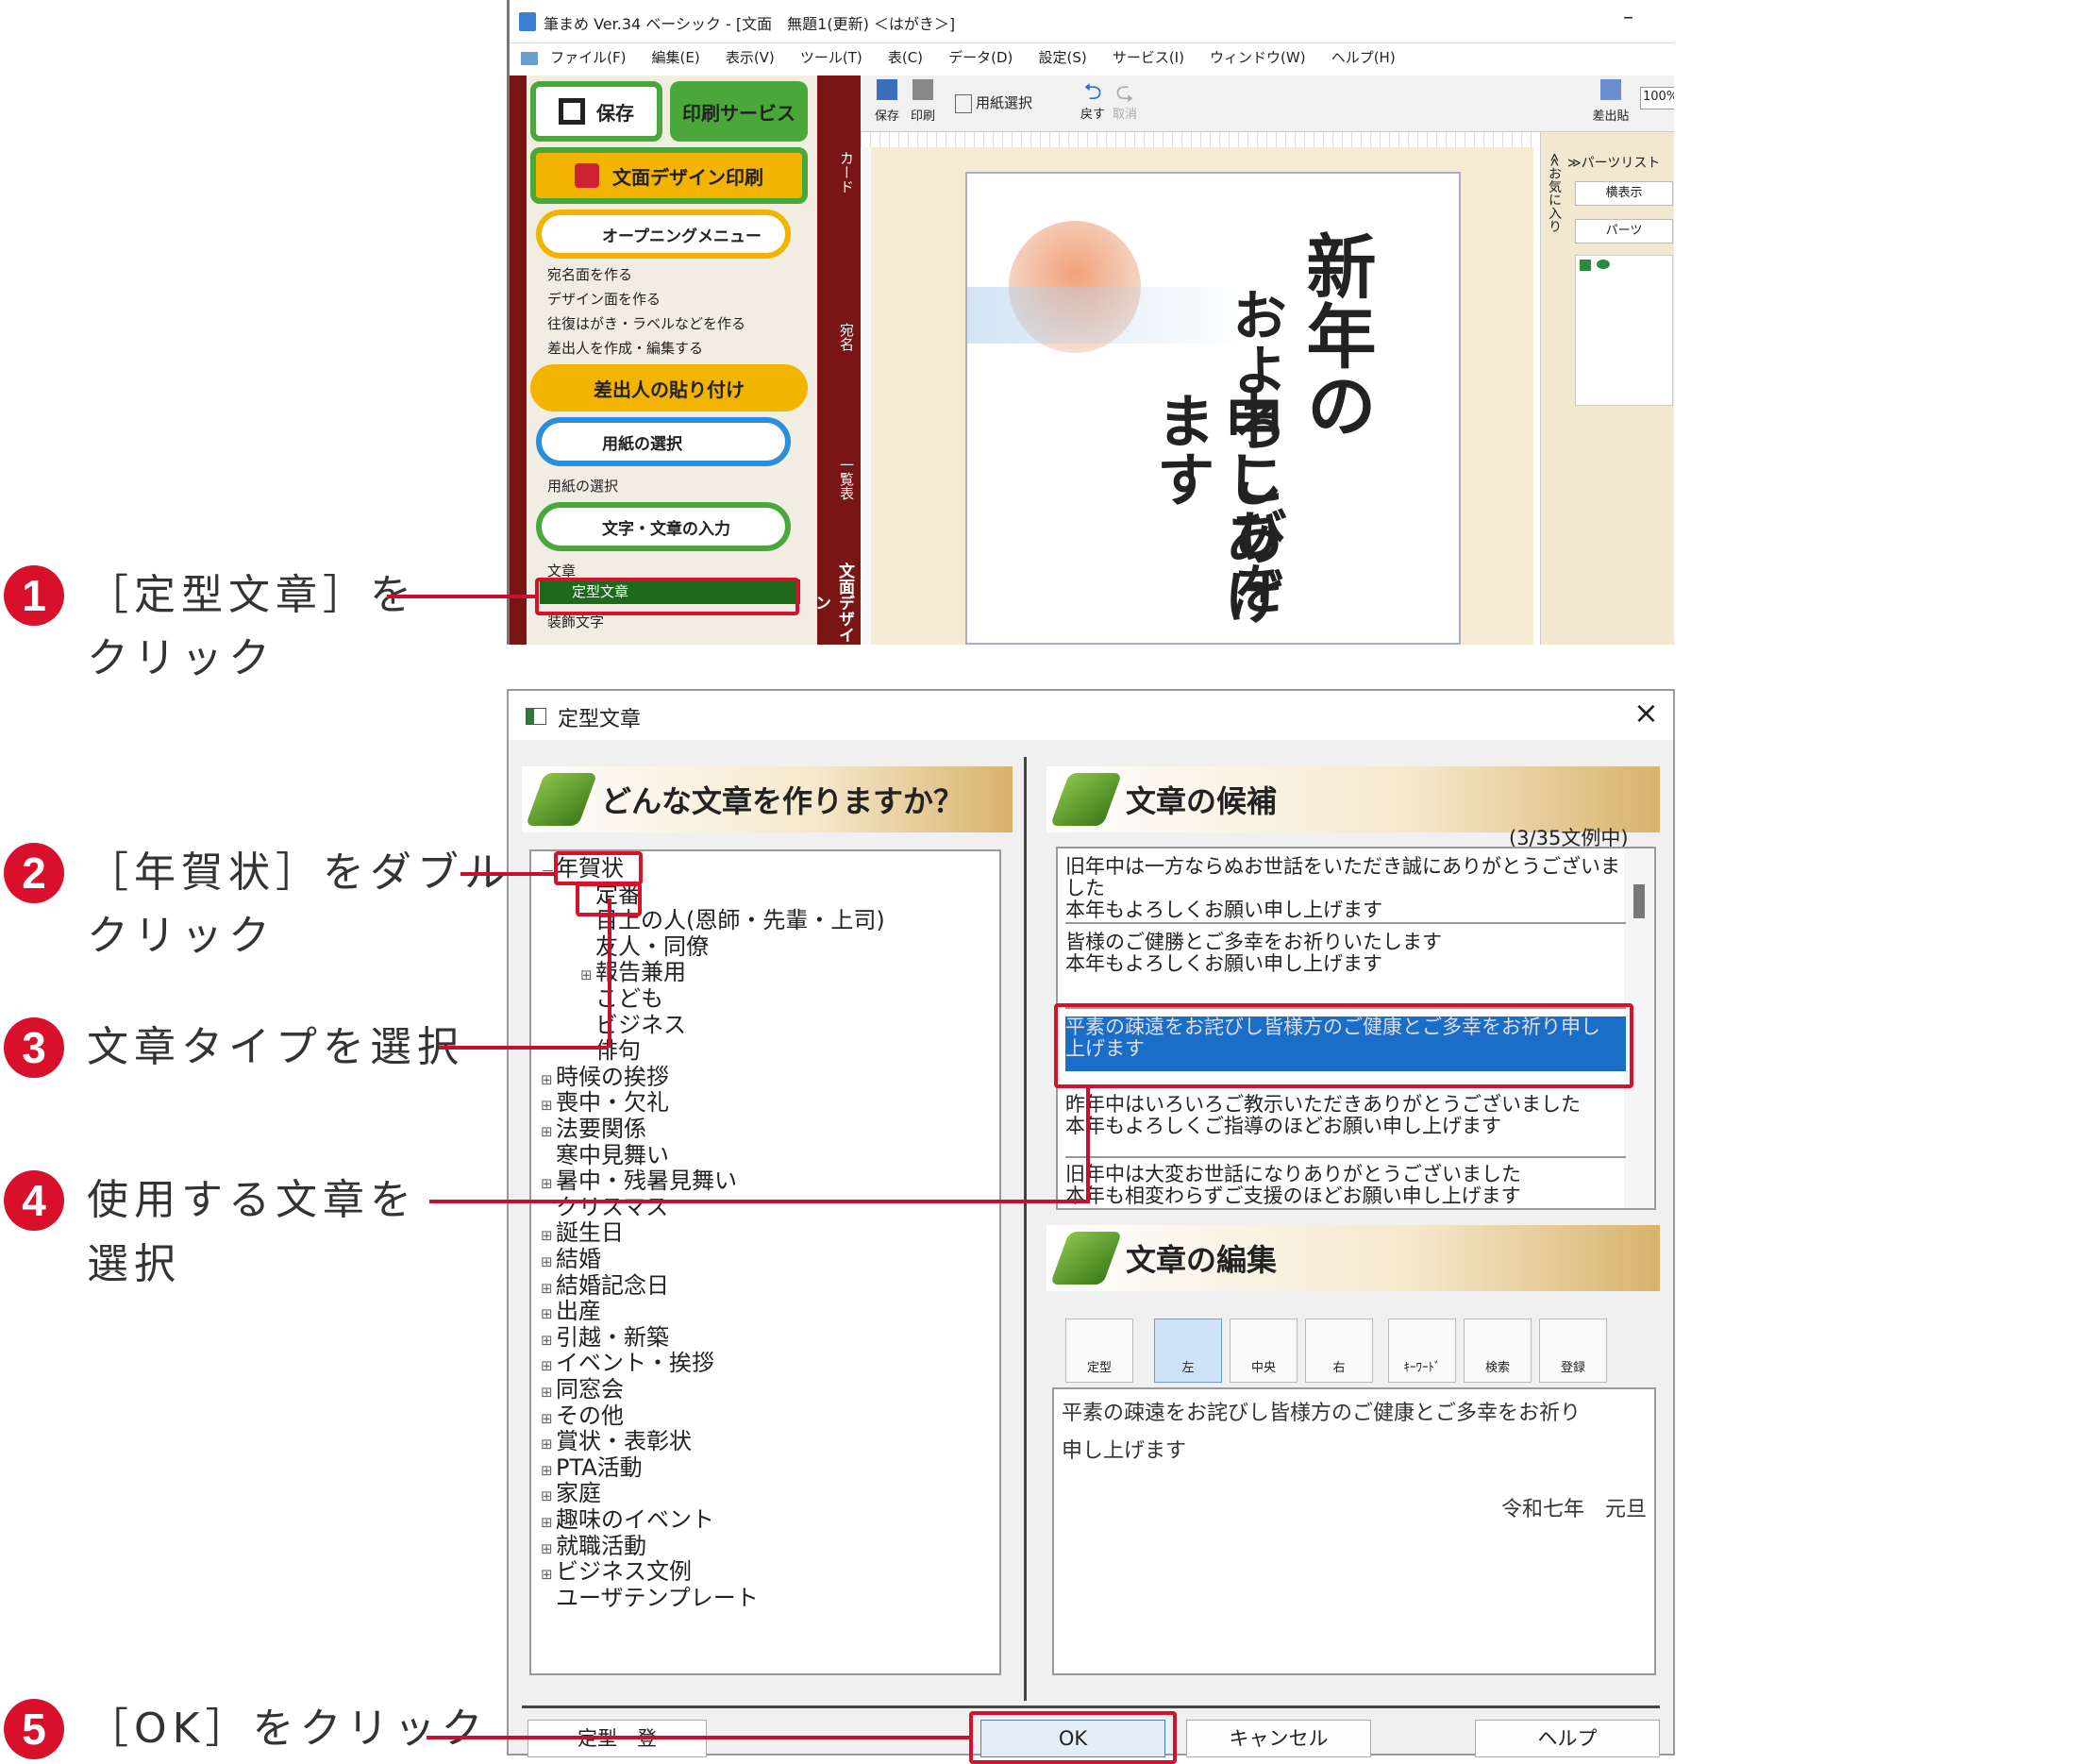  I want to click on menu-tools: ツール(T), so click(831, 57).